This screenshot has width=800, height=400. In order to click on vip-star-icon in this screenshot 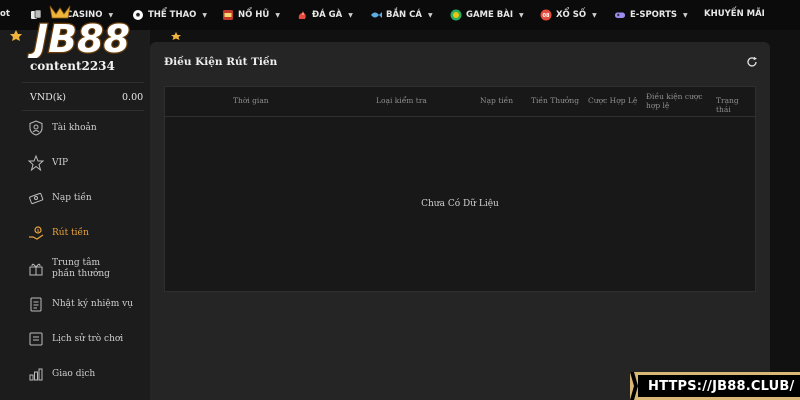, I will do `click(36, 163)`.